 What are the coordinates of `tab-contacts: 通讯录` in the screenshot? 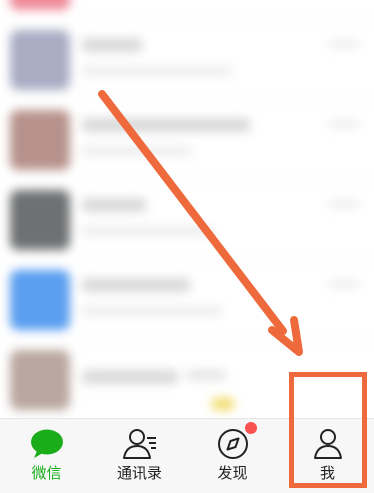 It's located at (139, 456).